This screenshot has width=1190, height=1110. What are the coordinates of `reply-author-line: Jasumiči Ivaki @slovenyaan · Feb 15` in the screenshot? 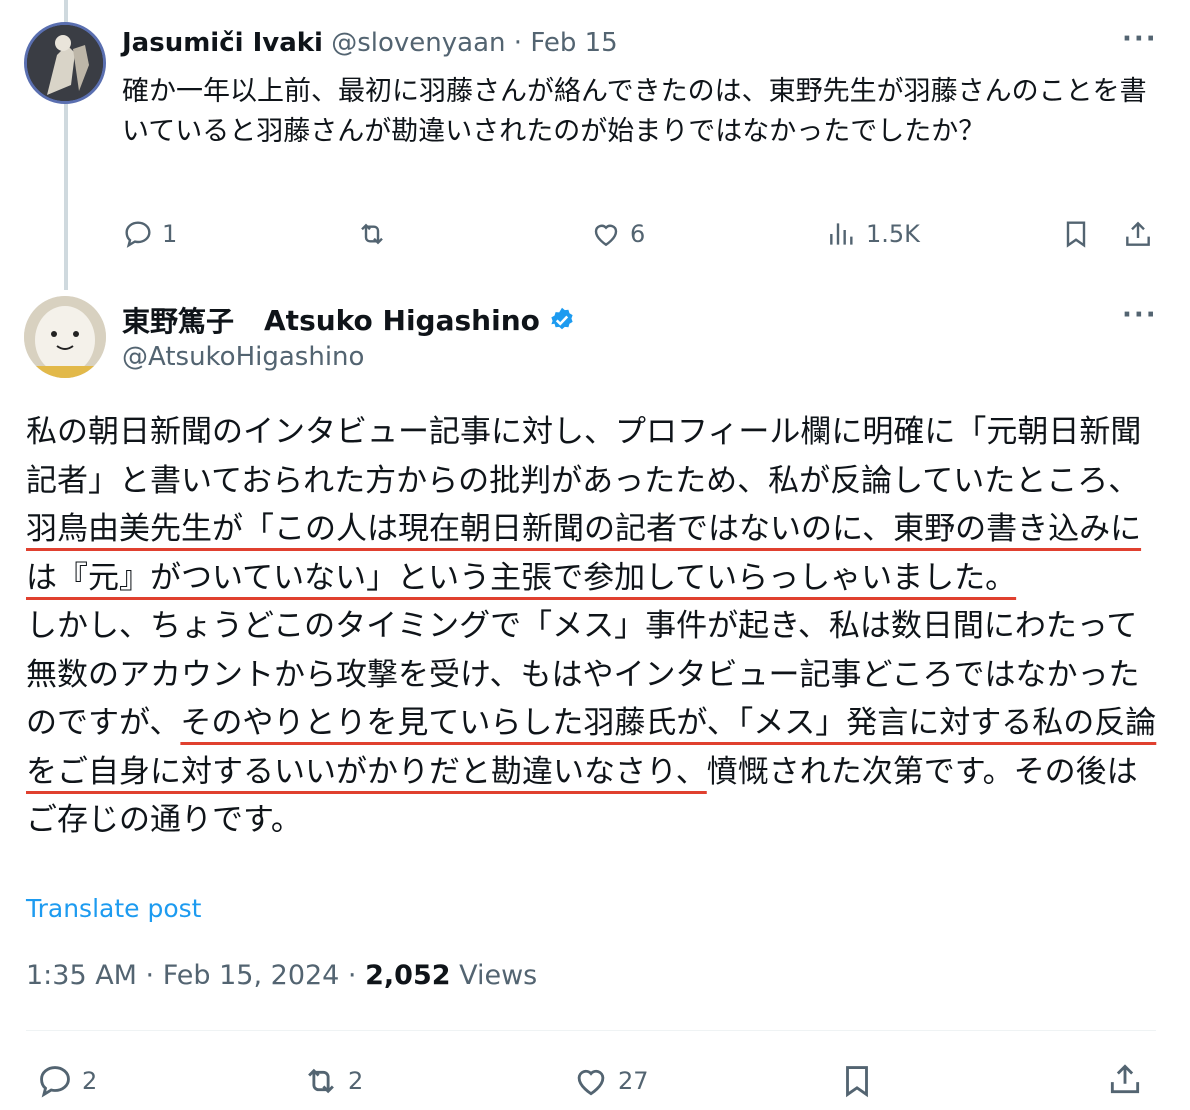 It's located at (370, 43).